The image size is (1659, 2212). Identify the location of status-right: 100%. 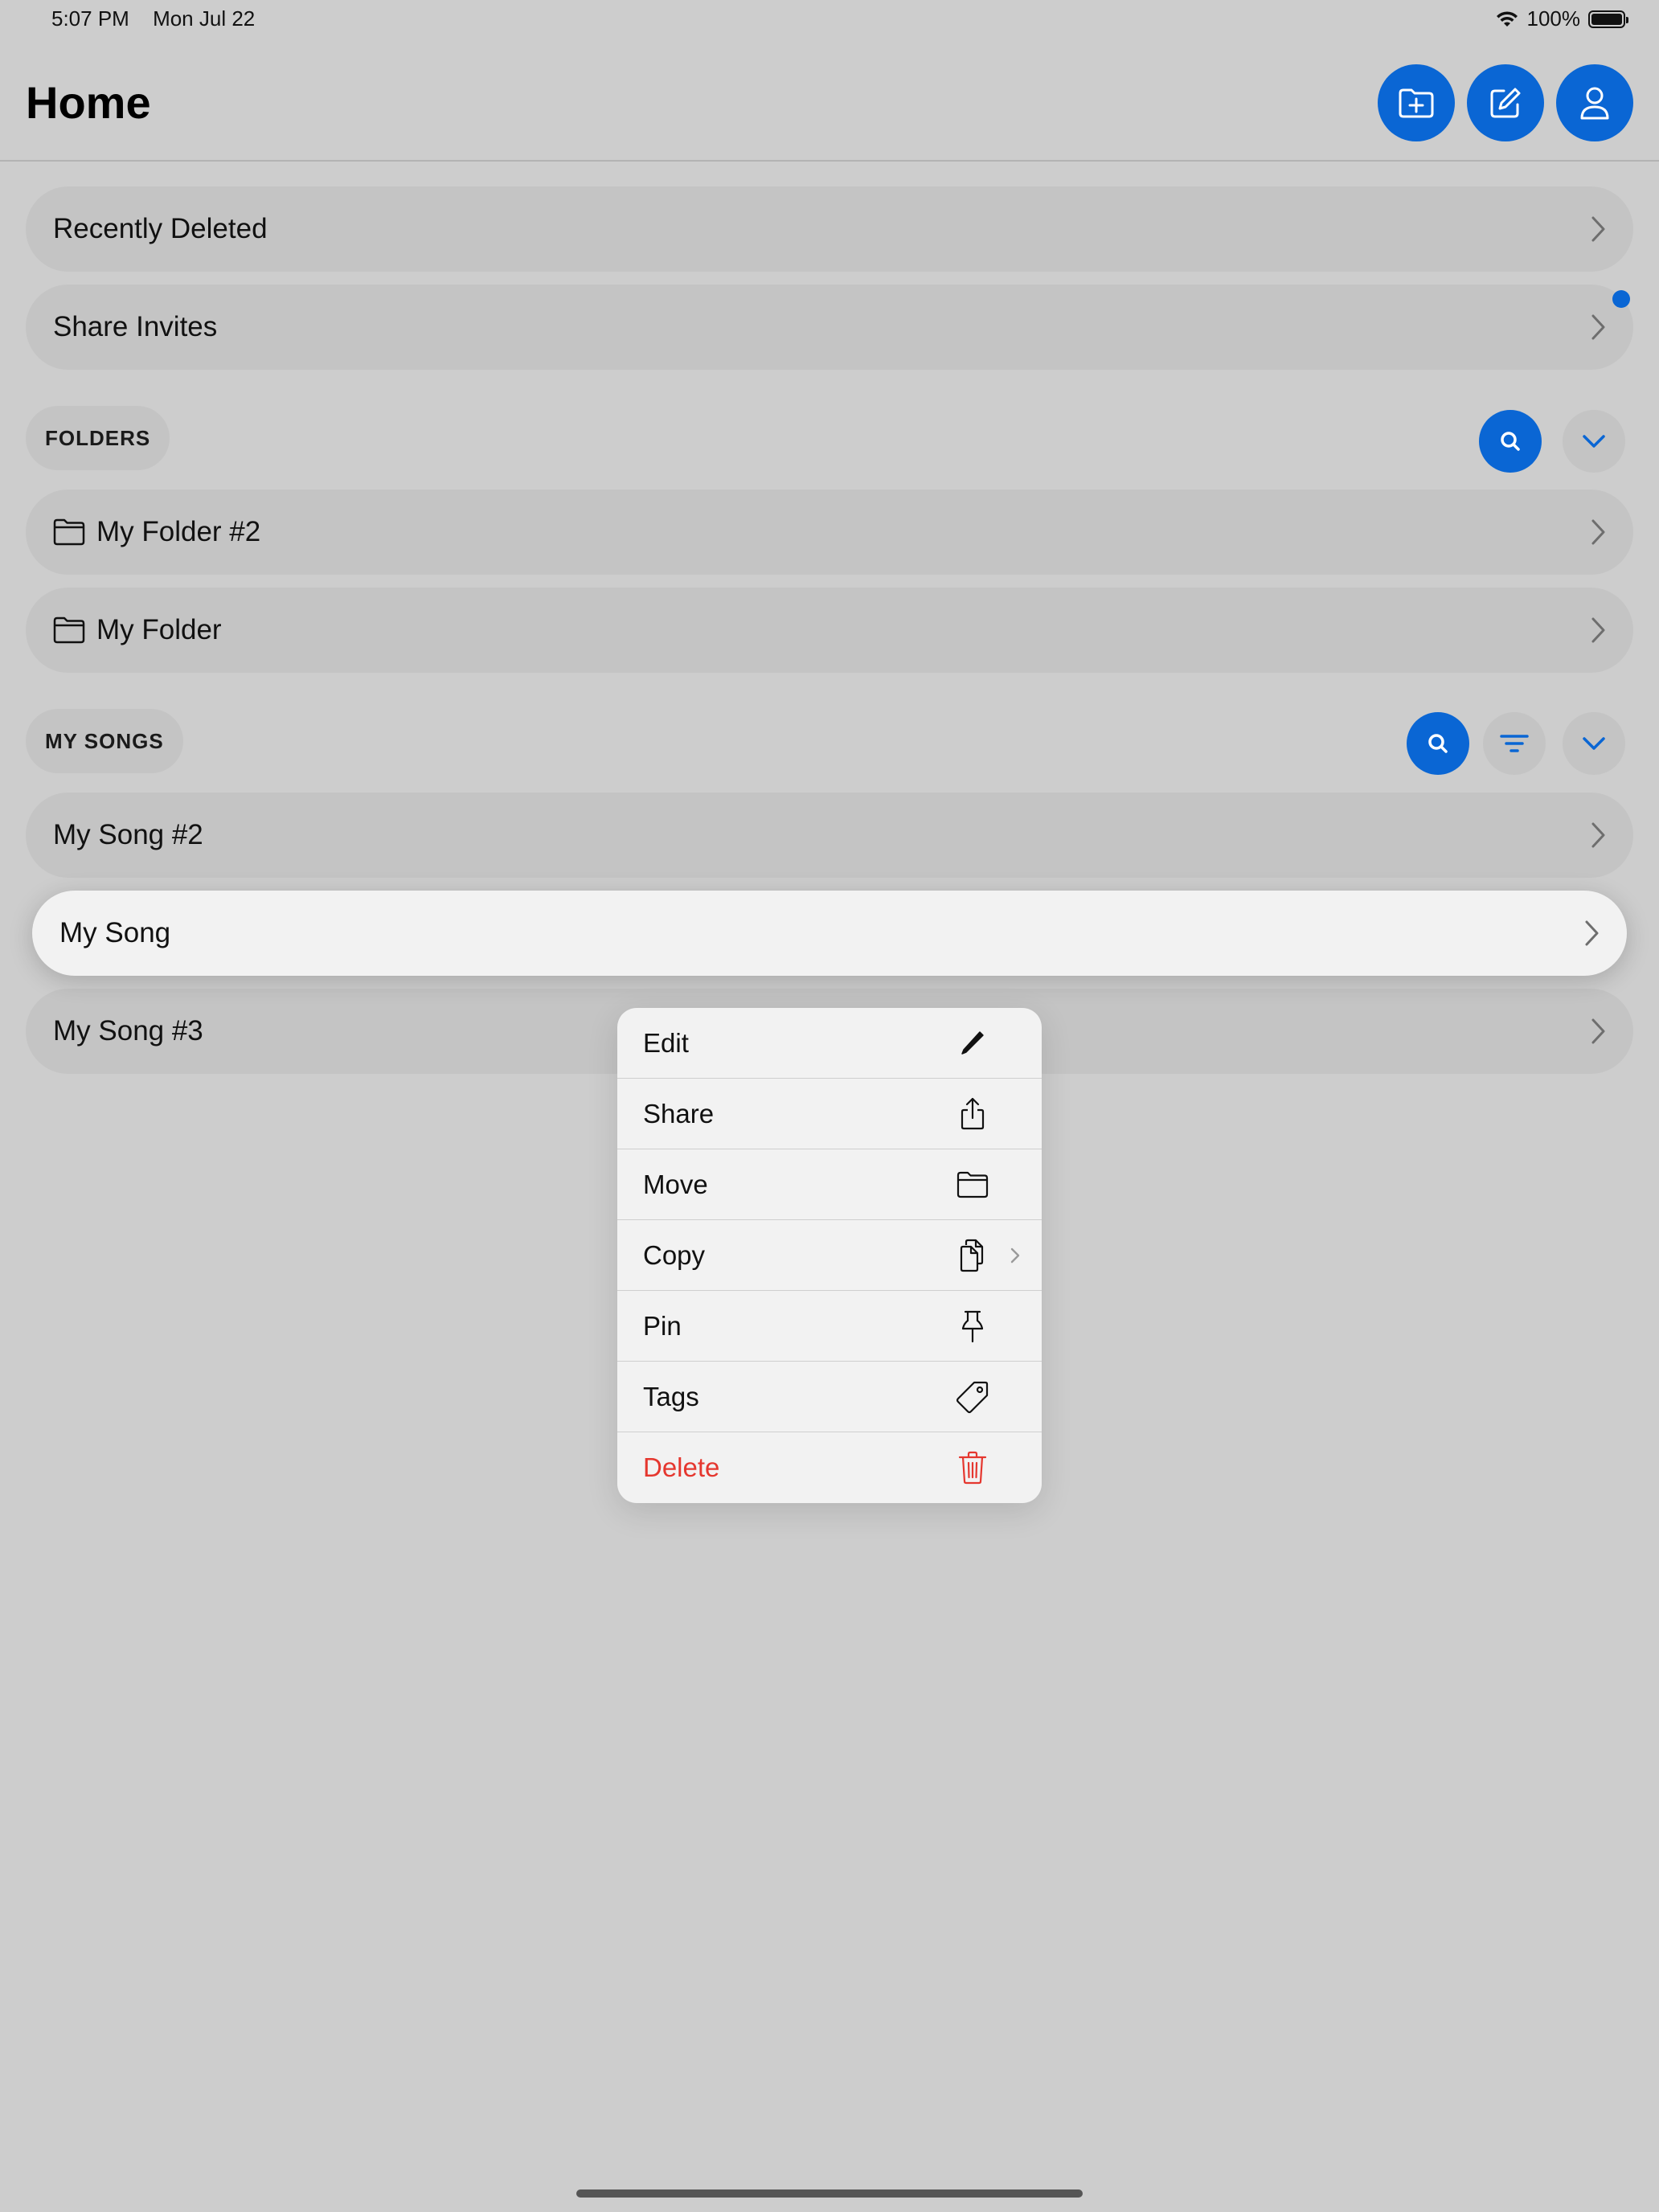
(1561, 18).